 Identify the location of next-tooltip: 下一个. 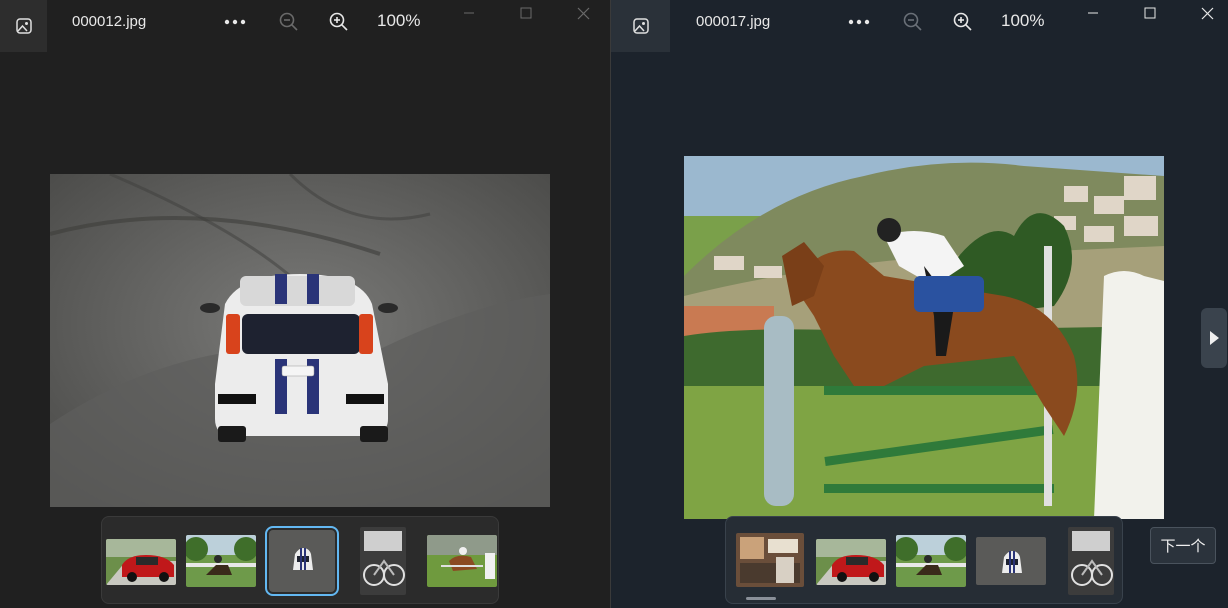
(1183, 545).